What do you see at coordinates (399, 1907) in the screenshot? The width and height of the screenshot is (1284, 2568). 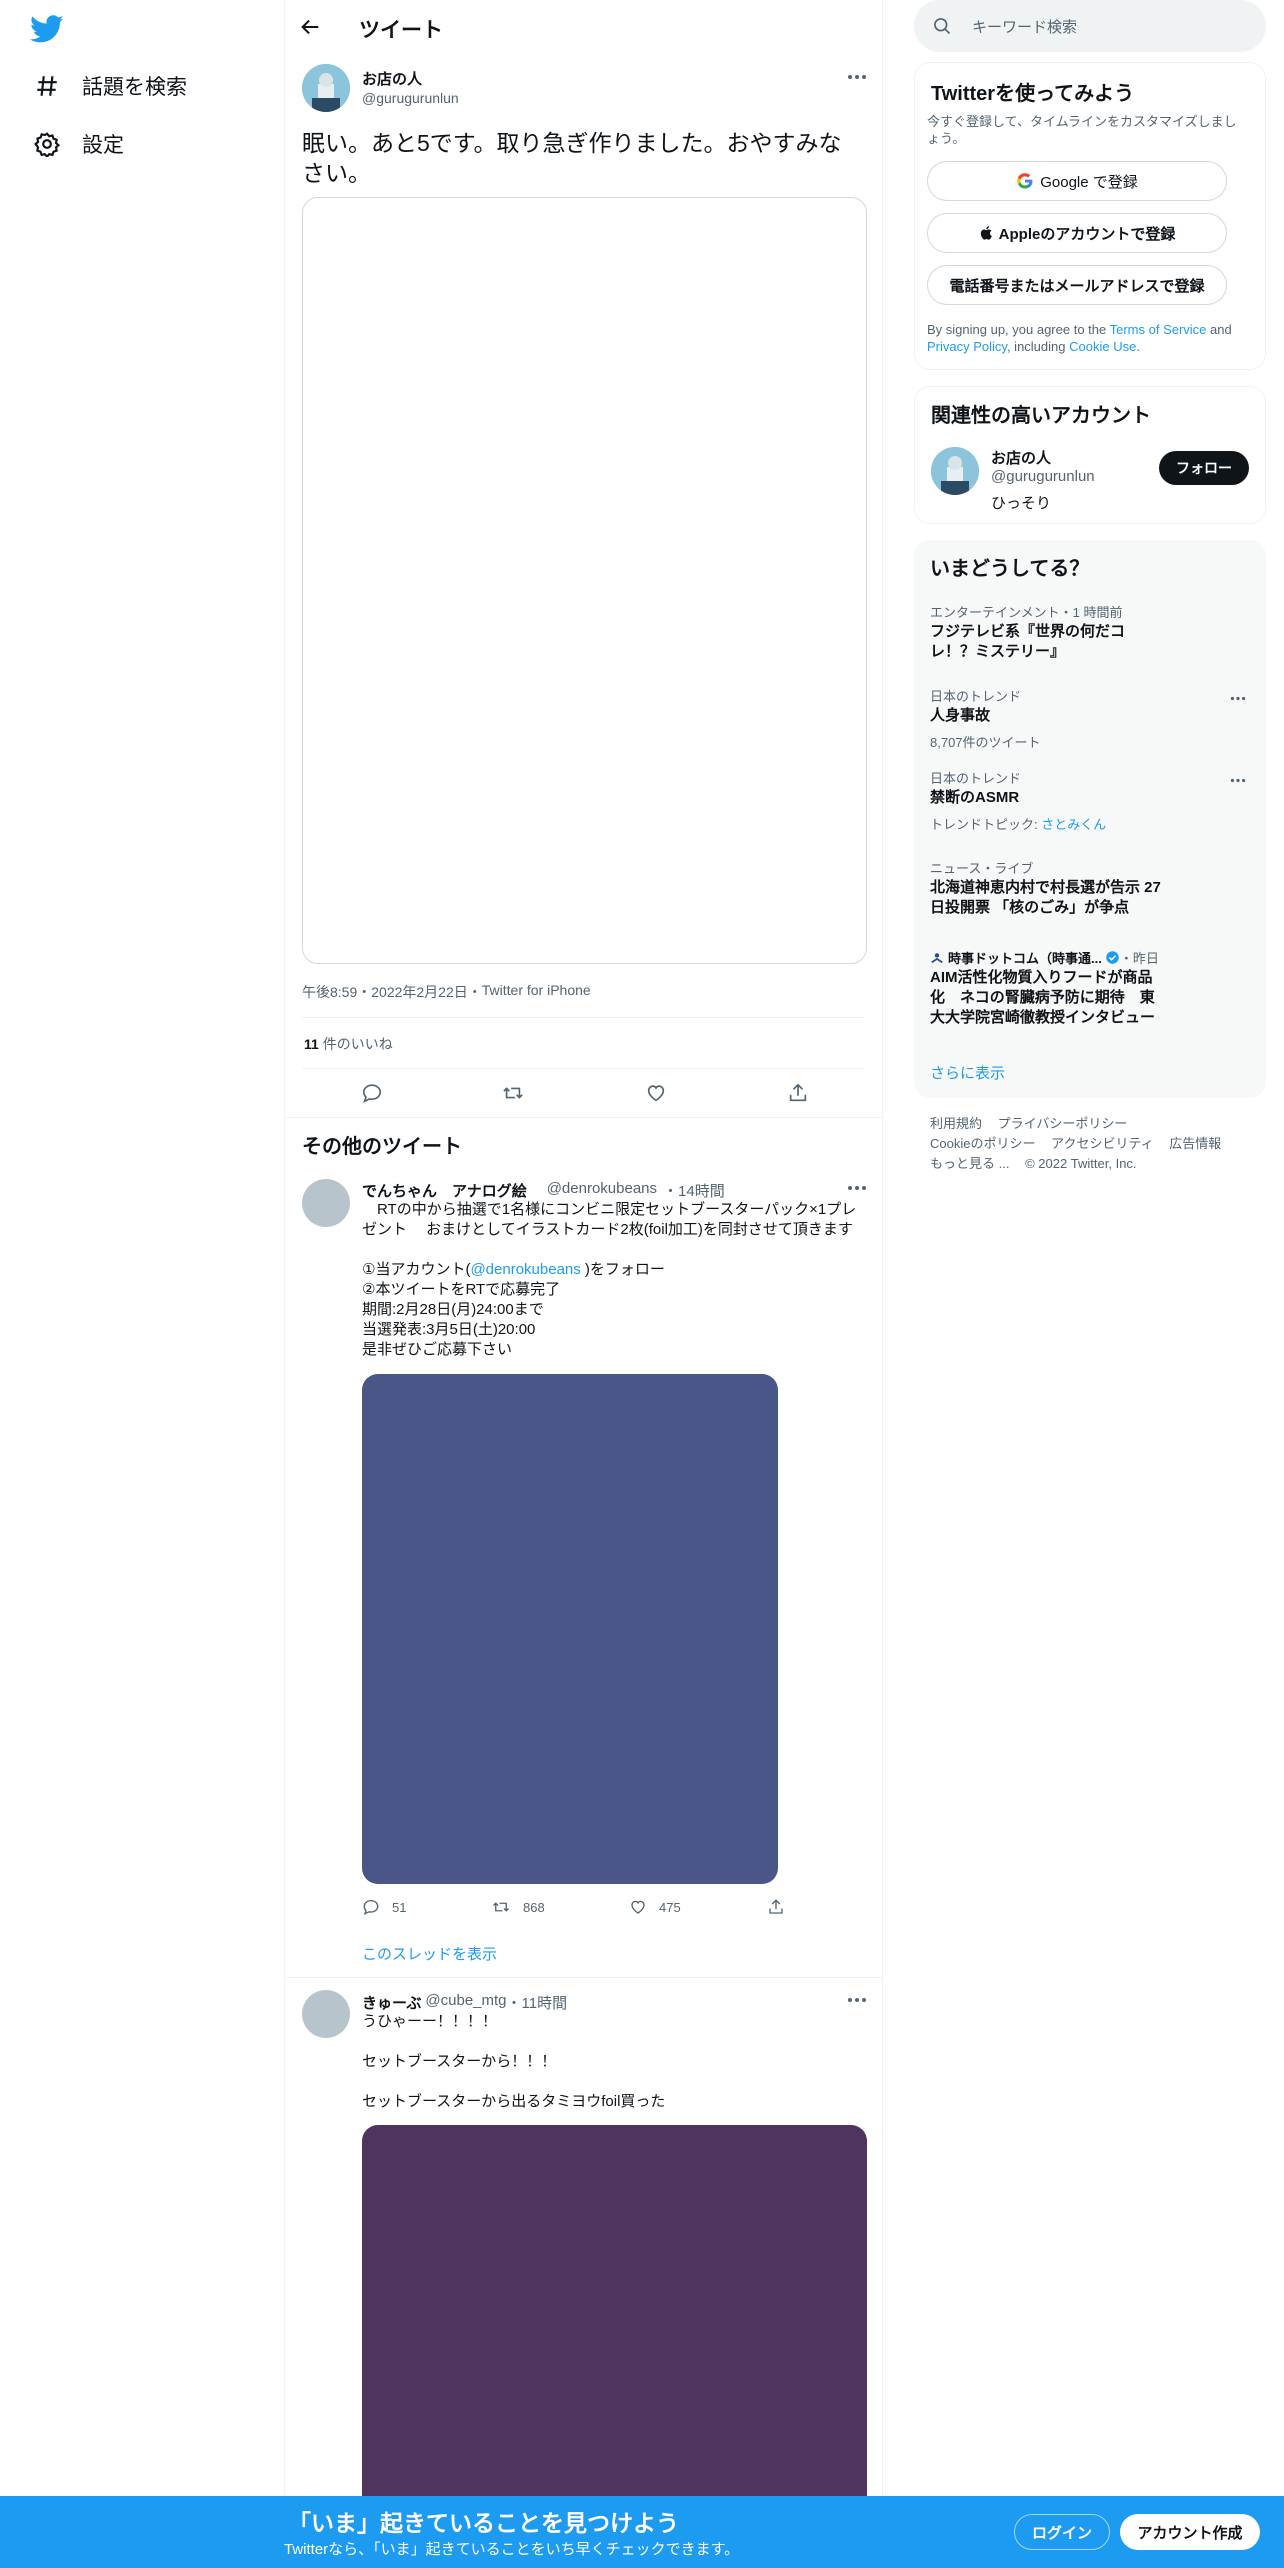 I see `reply-count: 51` at bounding box center [399, 1907].